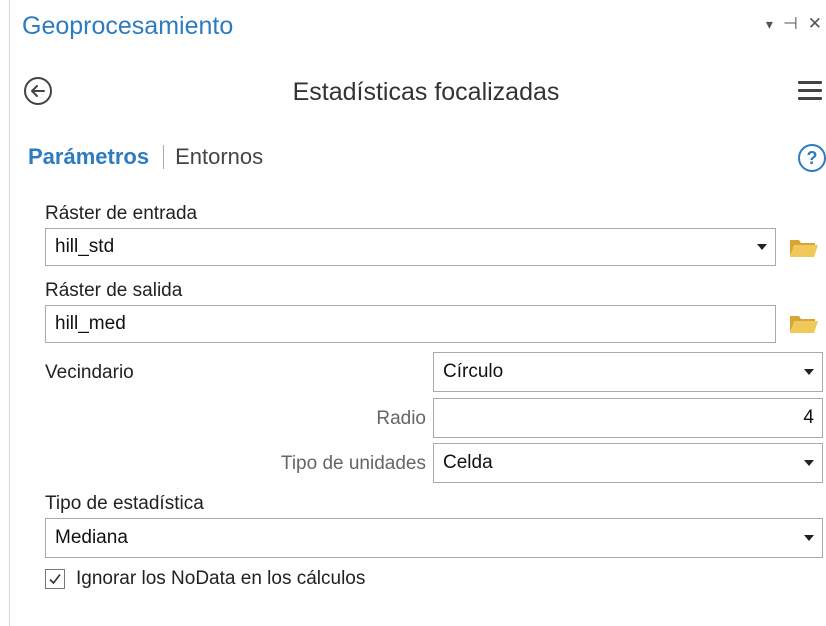 Image resolution: width=826 pixels, height=626 pixels. Describe the element at coordinates (815, 24) in the screenshot. I see `close-icon: ✕` at that location.